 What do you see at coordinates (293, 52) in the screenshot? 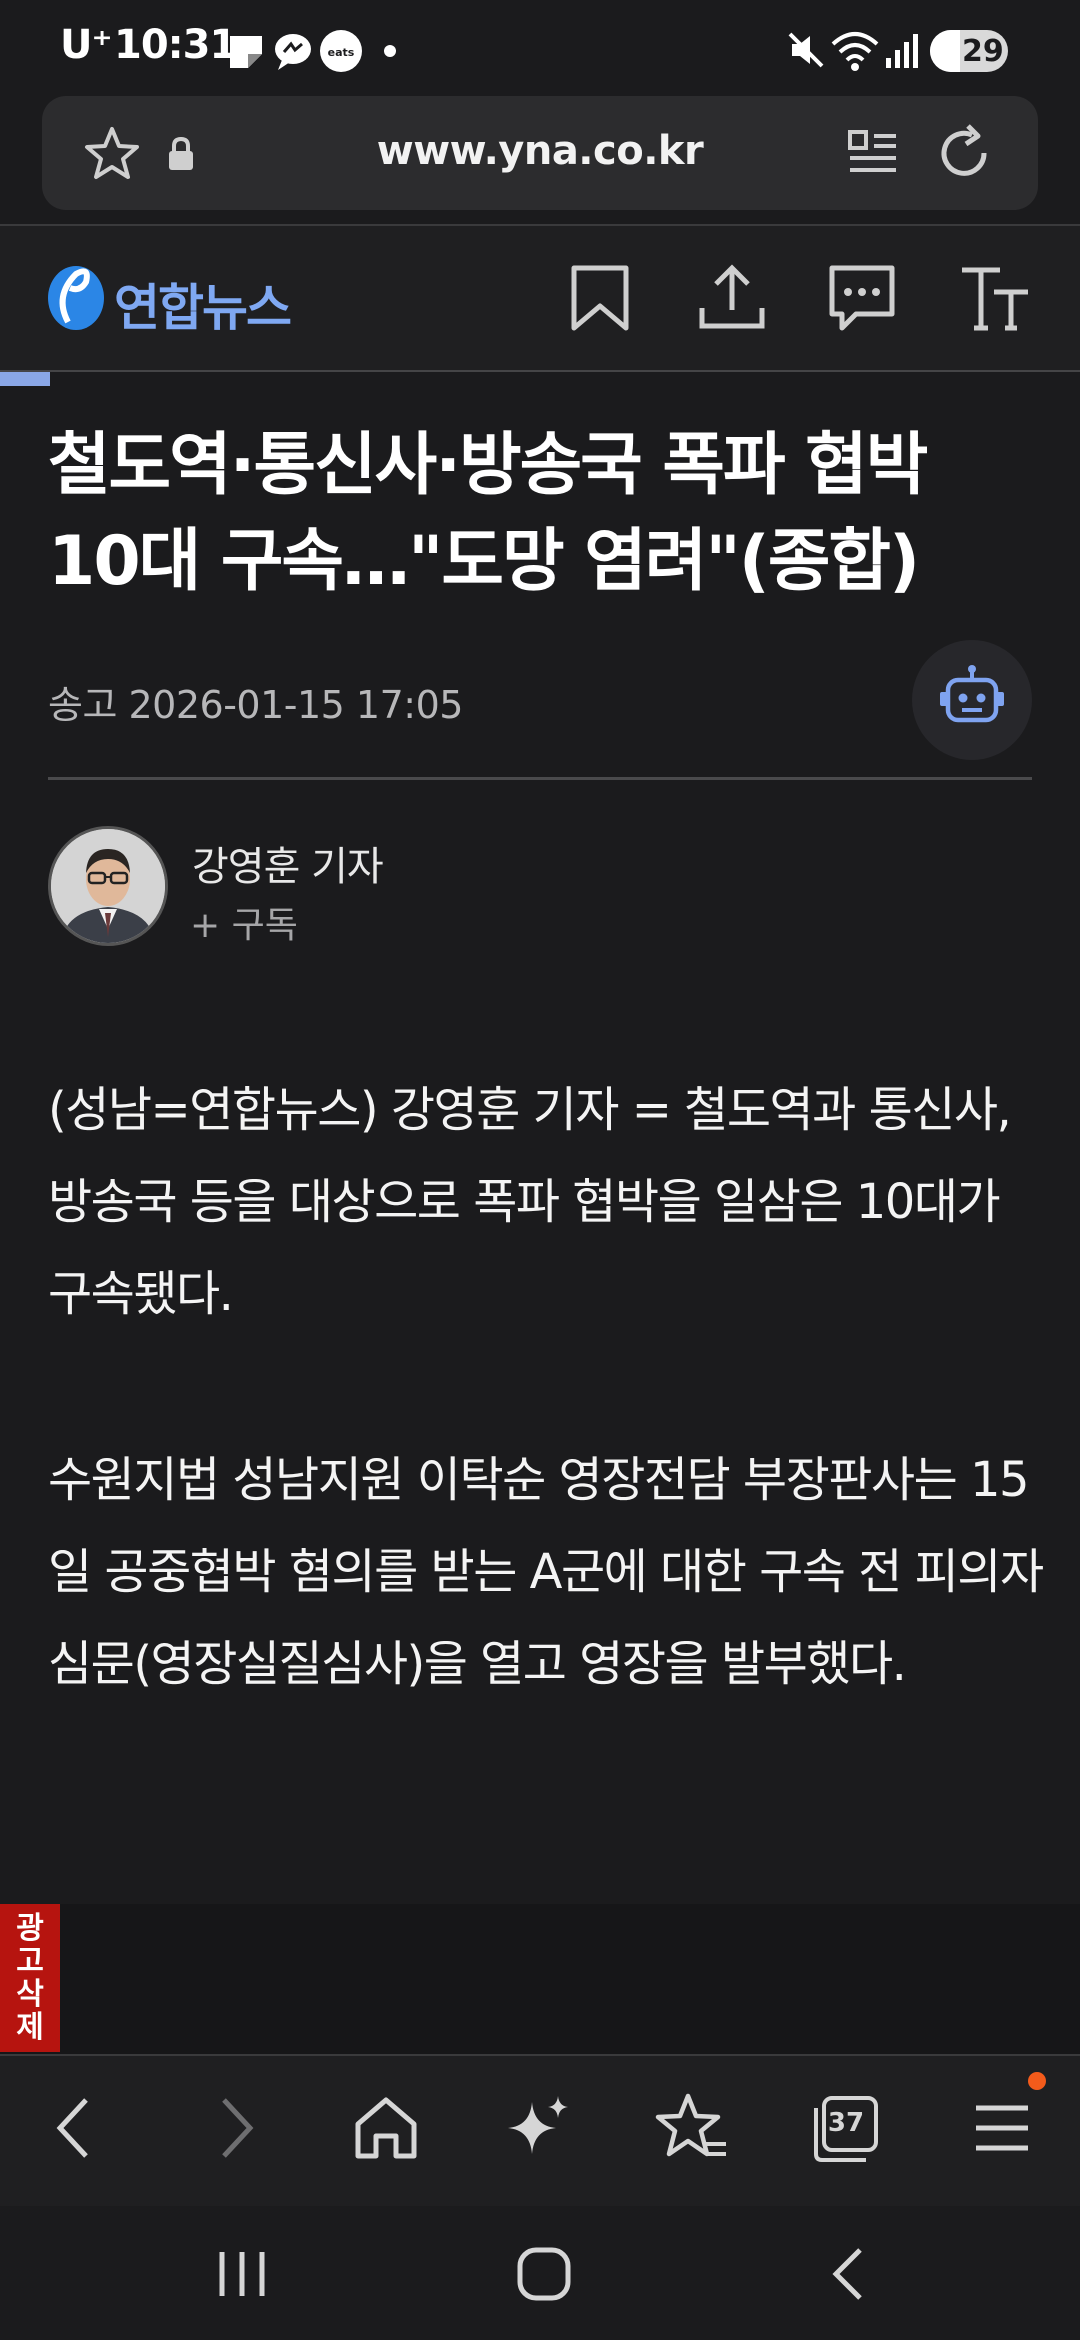
I see `messenger-icon` at bounding box center [293, 52].